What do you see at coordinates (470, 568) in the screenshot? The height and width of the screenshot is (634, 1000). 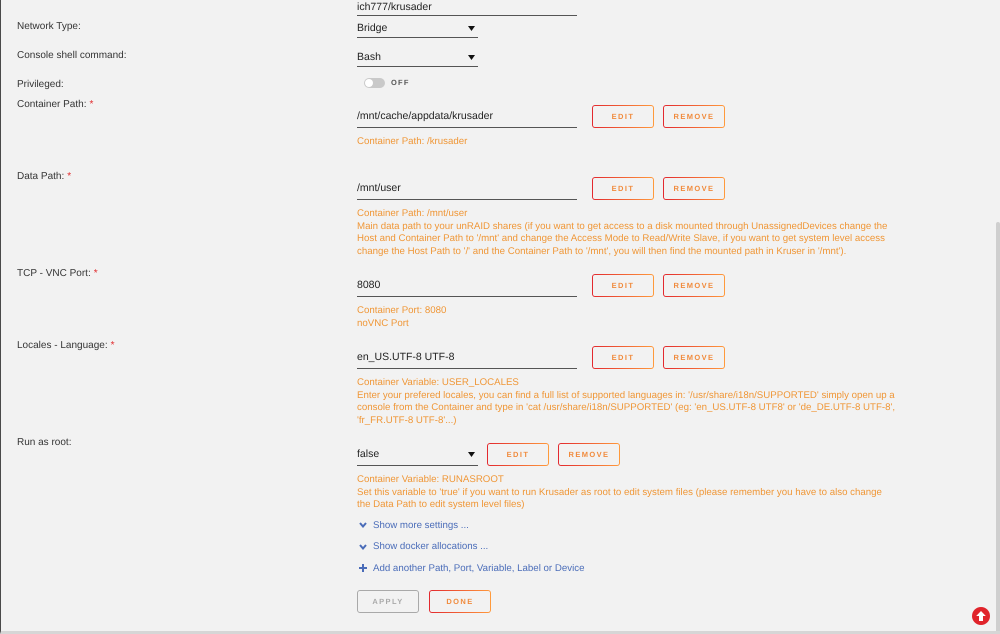 I see `add-link: Add another Path, Port, Variable, Label or Device` at bounding box center [470, 568].